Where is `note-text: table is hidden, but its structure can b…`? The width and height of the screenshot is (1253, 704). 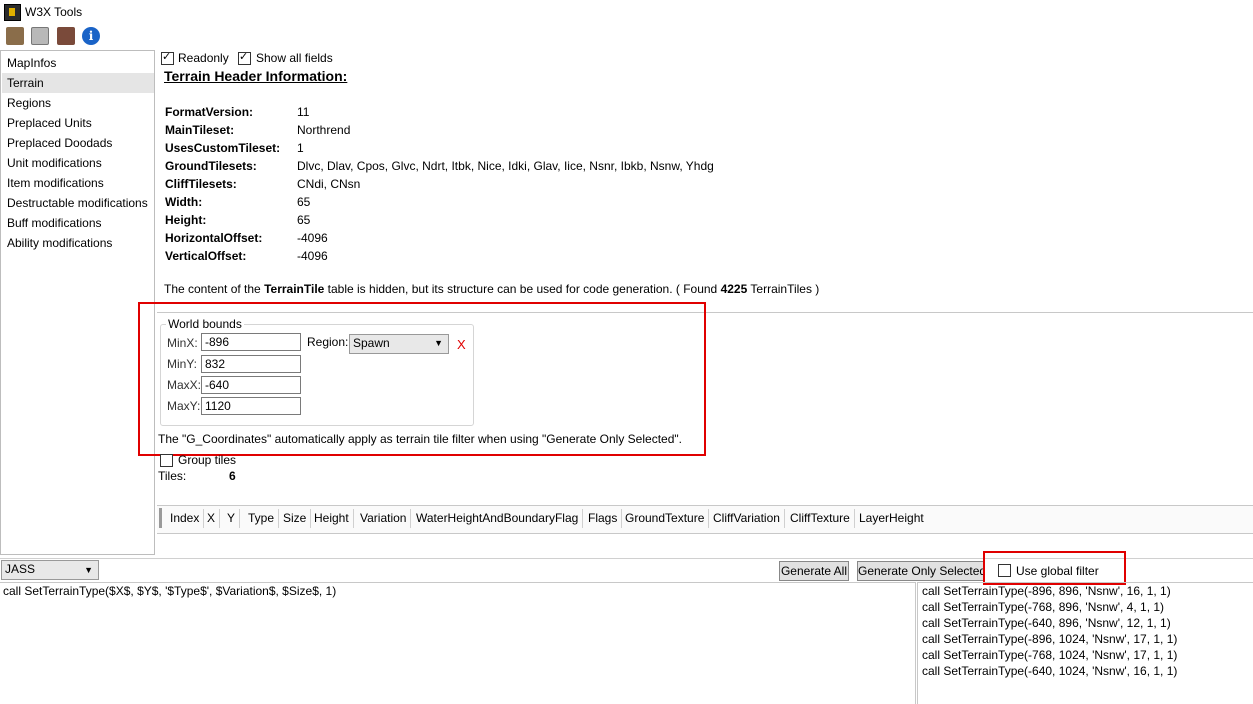
note-text: table is hidden, but its structure can b… is located at coordinates (522, 289).